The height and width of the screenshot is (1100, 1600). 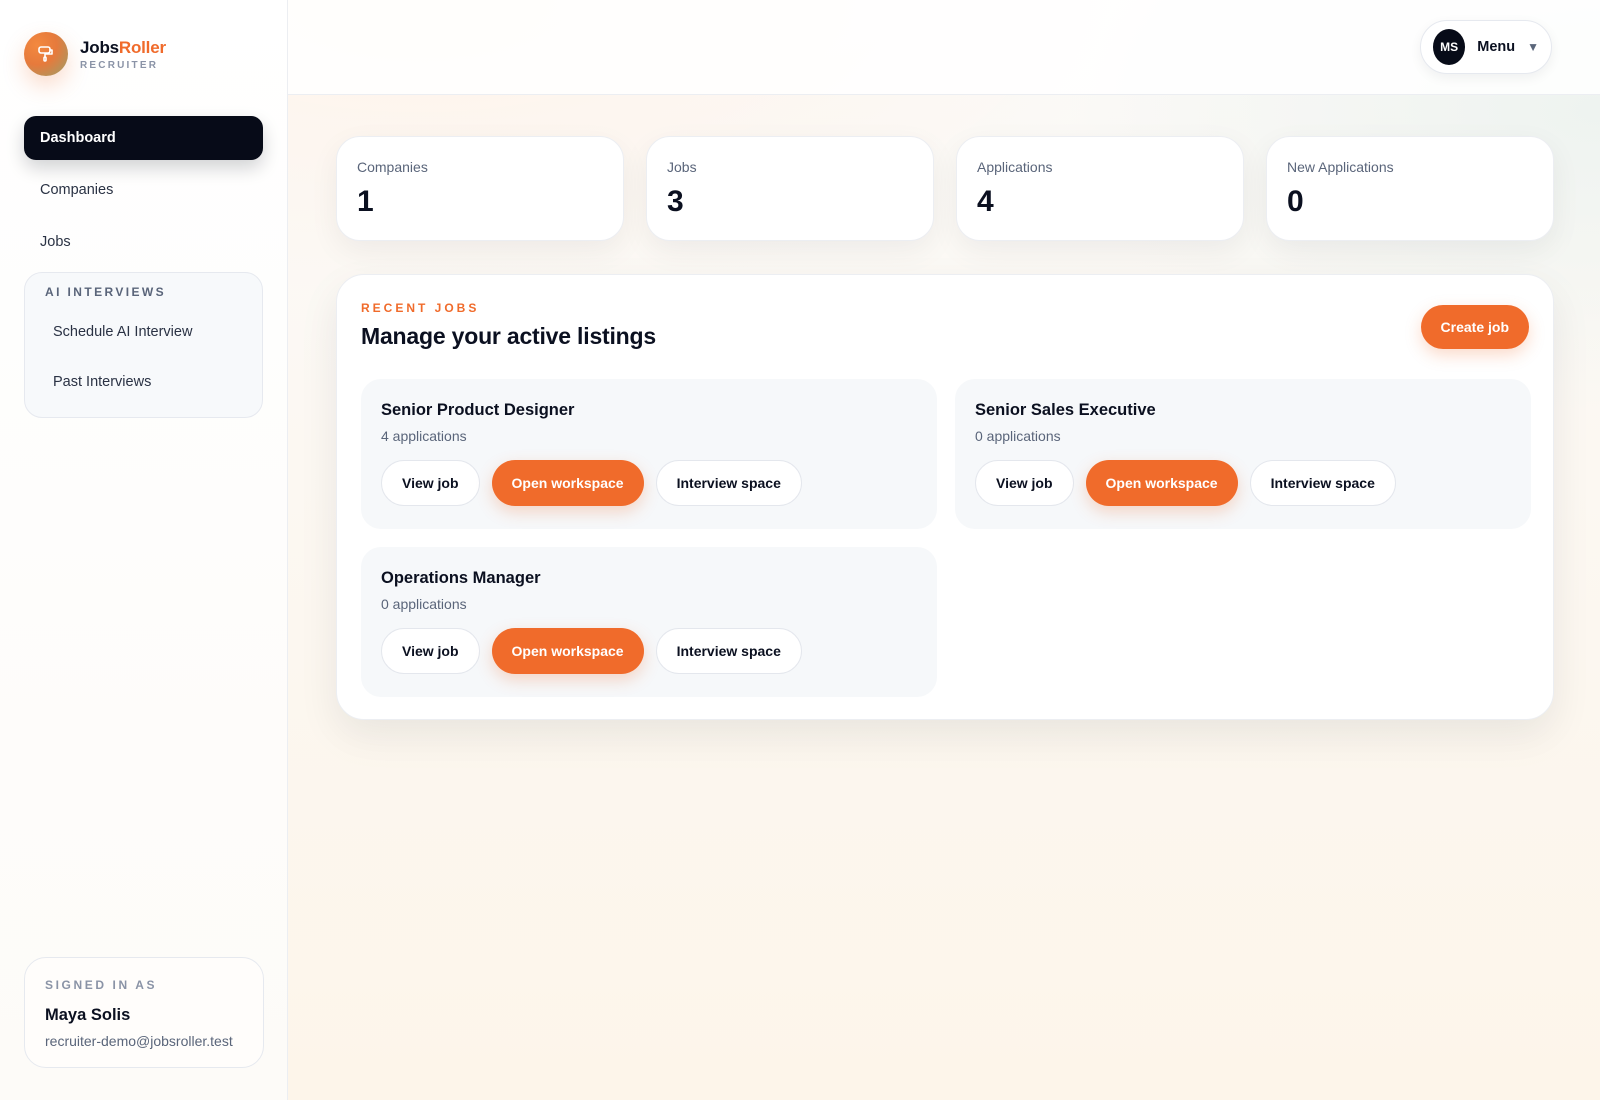 What do you see at coordinates (1295, 201) in the screenshot?
I see `stat-value: 0` at bounding box center [1295, 201].